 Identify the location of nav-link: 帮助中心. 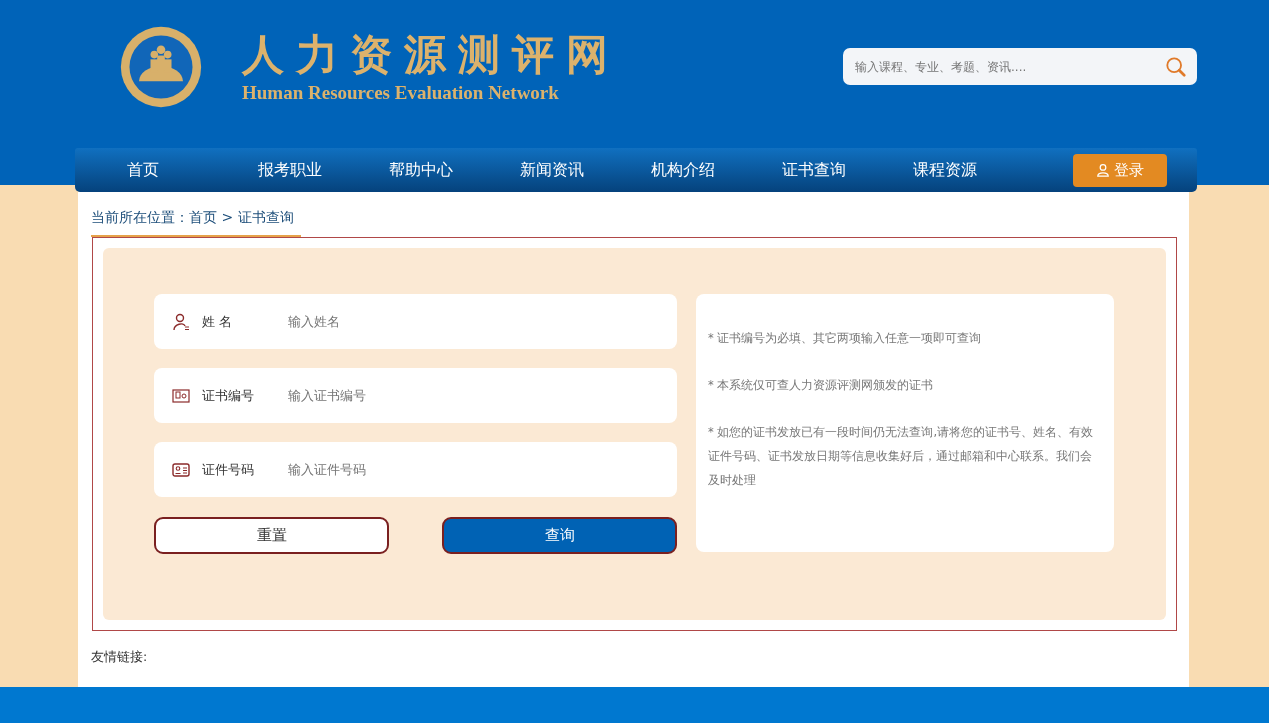
(454, 170).